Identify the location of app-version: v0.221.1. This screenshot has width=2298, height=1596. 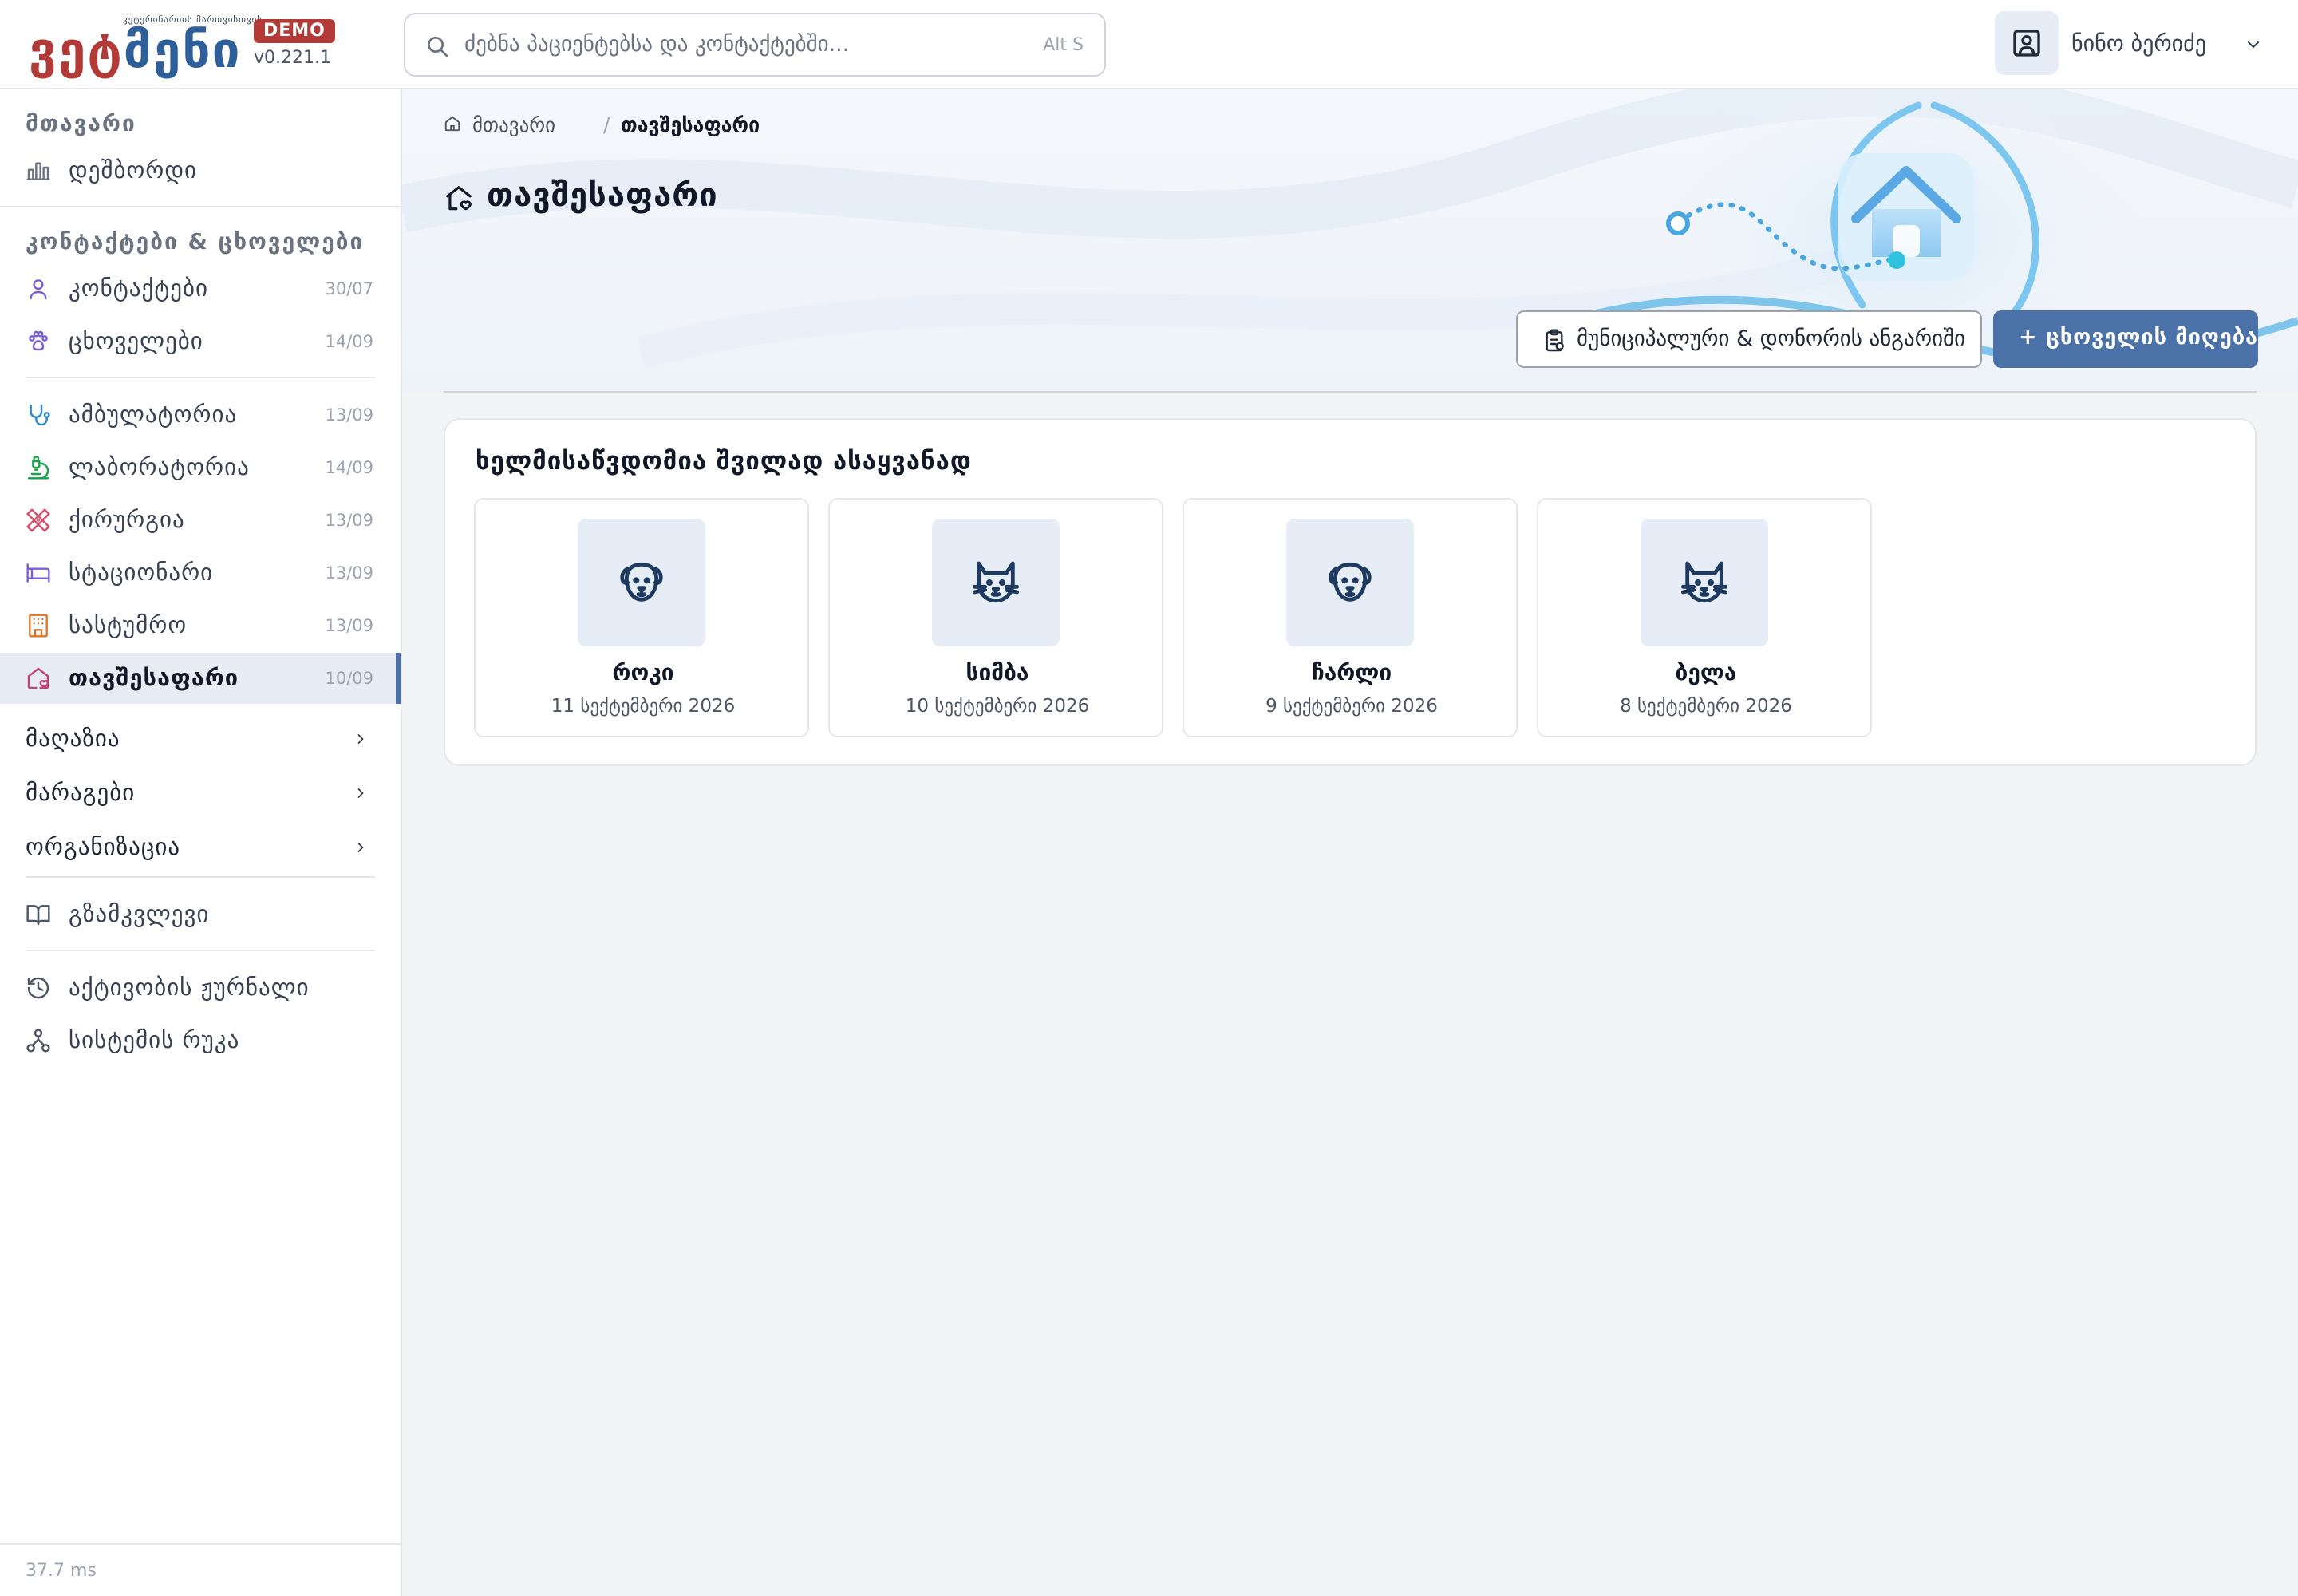
(292, 58).